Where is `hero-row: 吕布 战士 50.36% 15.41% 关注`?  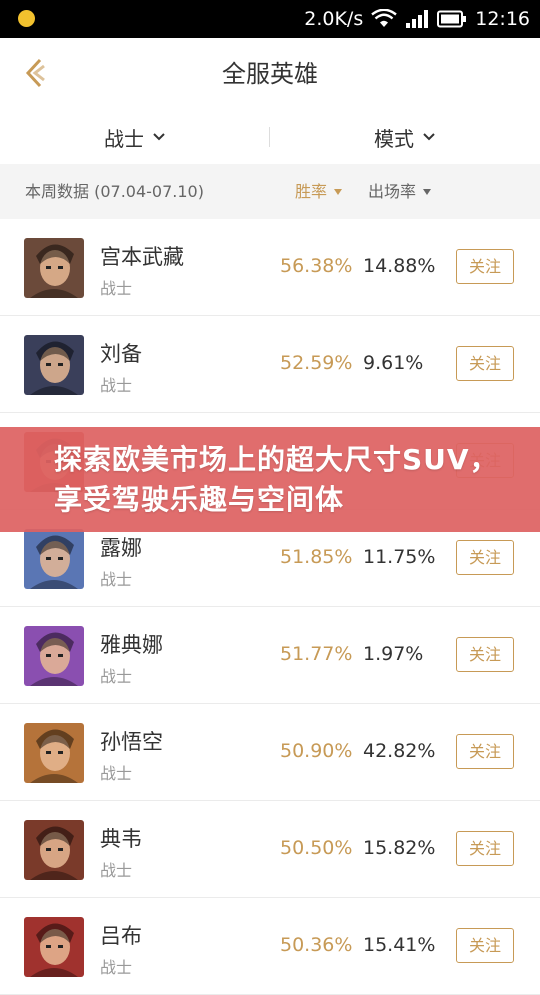
hero-row: 吕布 战士 50.36% 15.41% 关注 is located at coordinates (270, 946).